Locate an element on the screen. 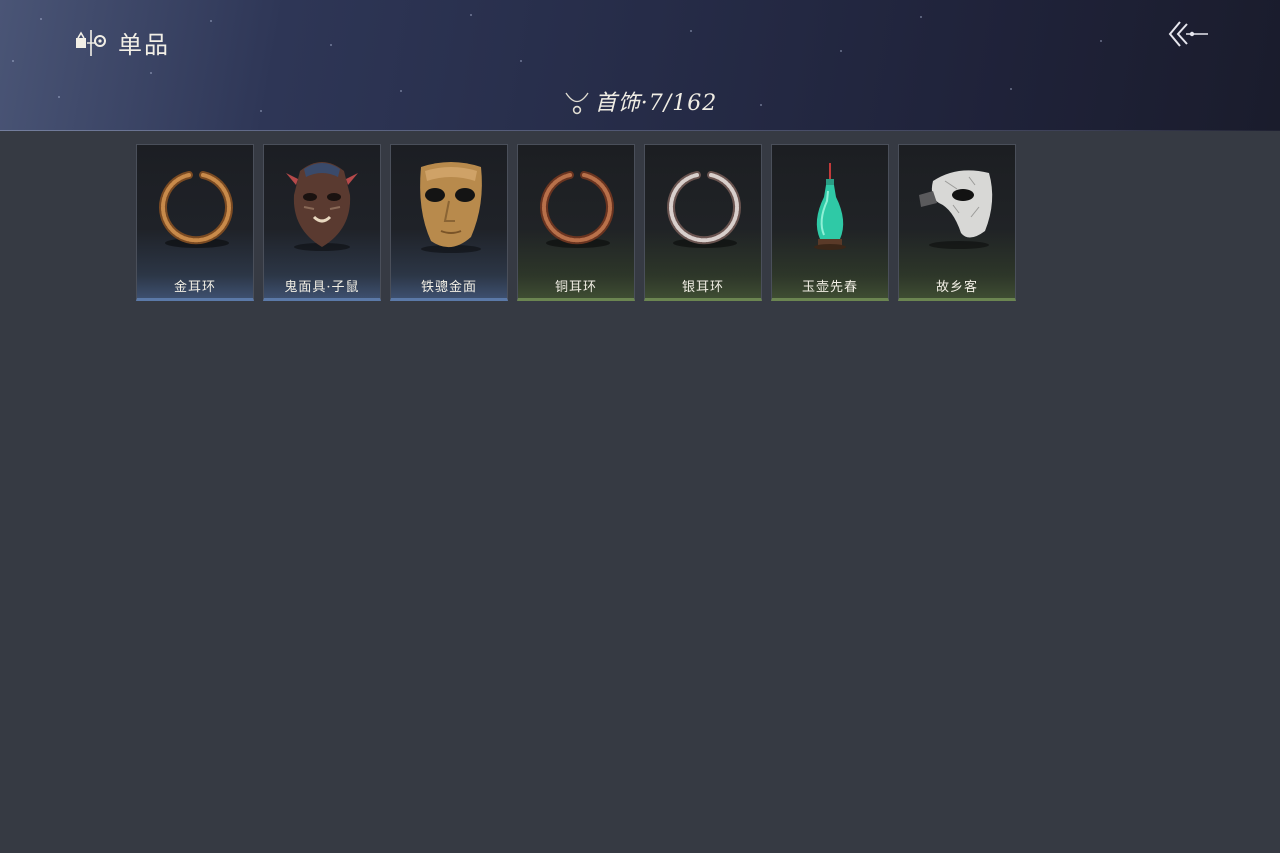  item-name: 鬼面具·子鼠 is located at coordinates (322, 287).